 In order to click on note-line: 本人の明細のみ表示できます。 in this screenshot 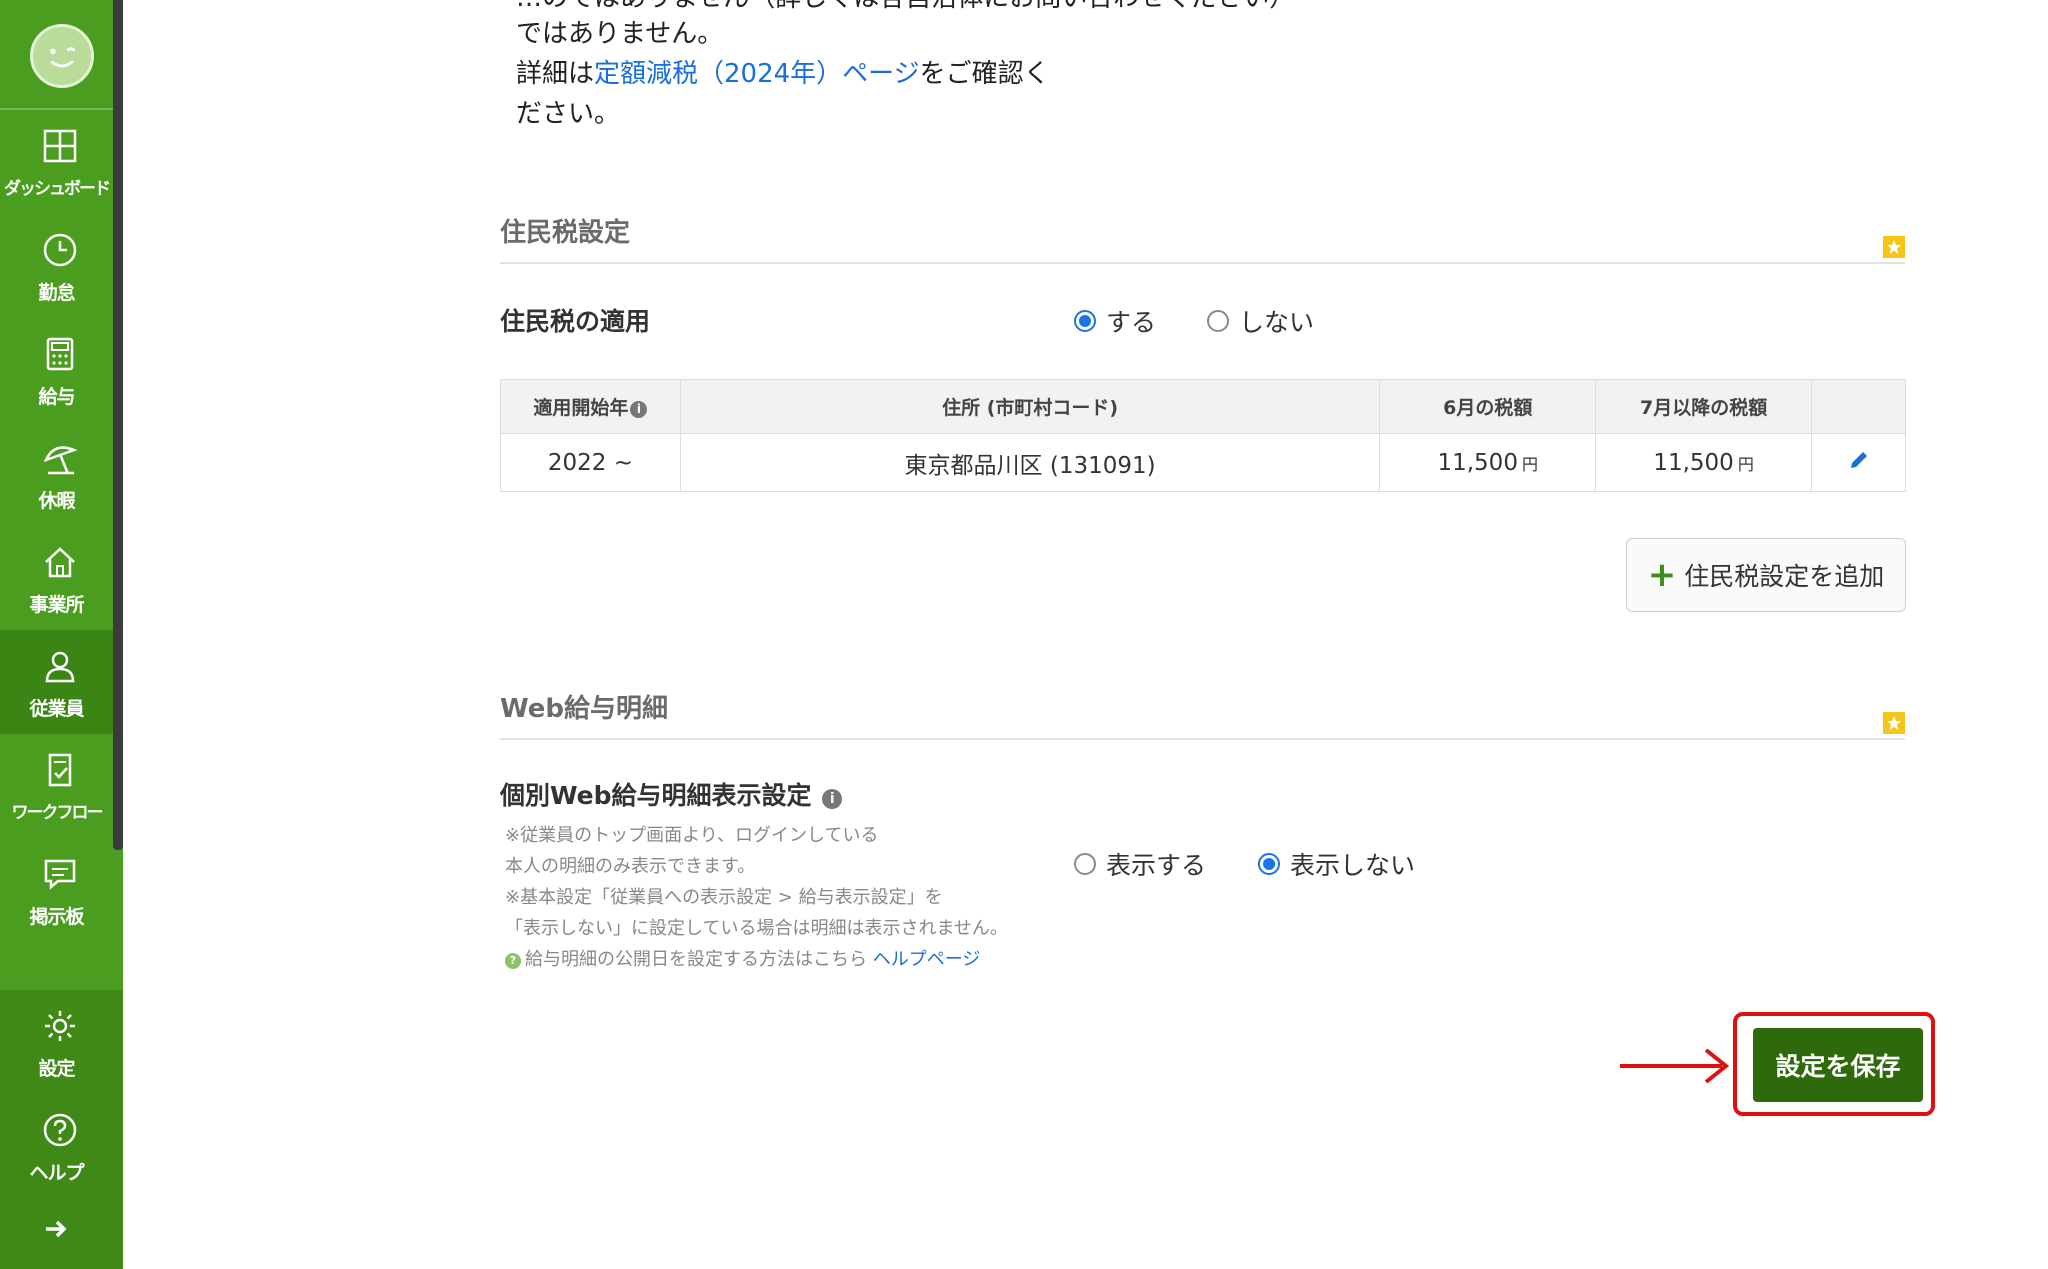, I will do `click(630, 866)`.